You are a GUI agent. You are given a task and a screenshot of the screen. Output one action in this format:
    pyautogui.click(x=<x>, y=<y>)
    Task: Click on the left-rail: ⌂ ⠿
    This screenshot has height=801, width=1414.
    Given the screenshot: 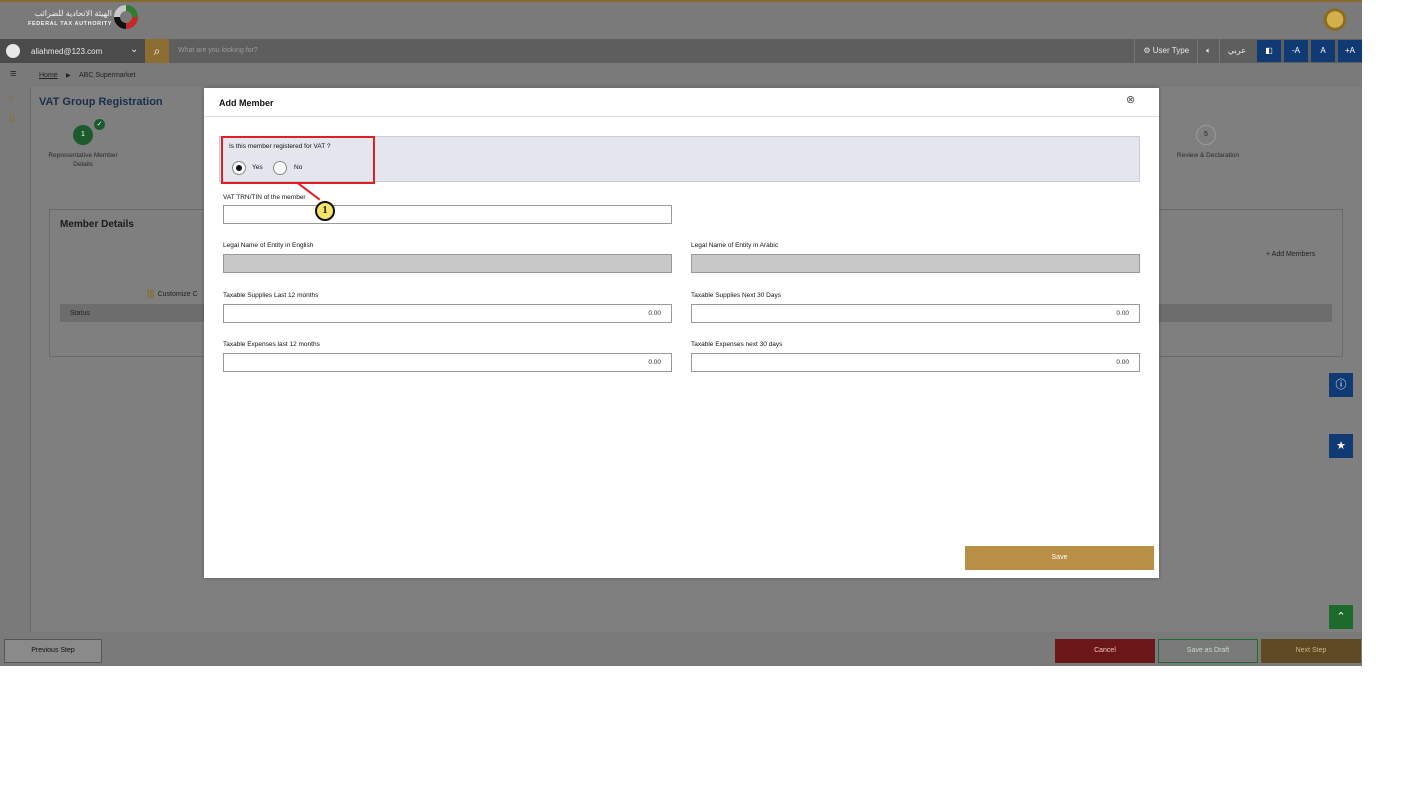 What is the action you would take?
    pyautogui.click(x=15, y=359)
    